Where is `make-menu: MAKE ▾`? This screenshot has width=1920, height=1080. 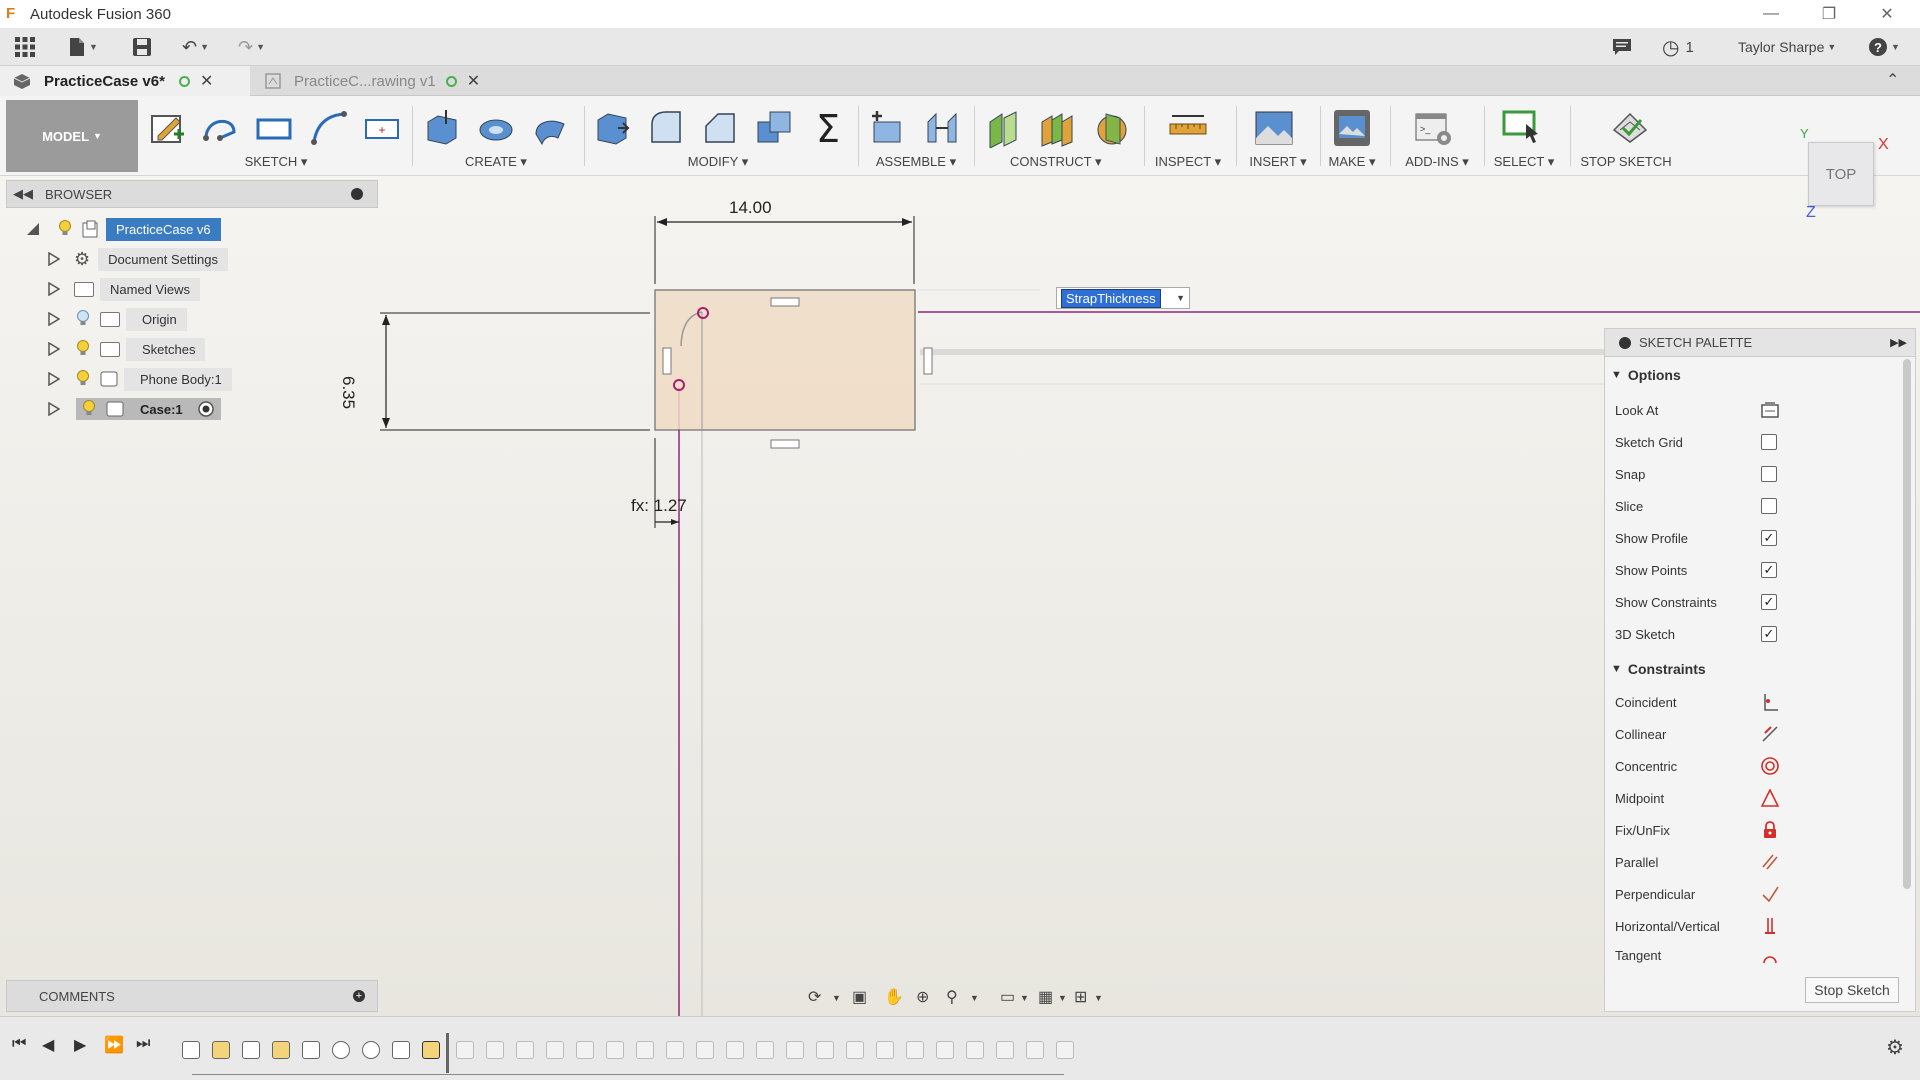
make-menu: MAKE ▾ is located at coordinates (1352, 162).